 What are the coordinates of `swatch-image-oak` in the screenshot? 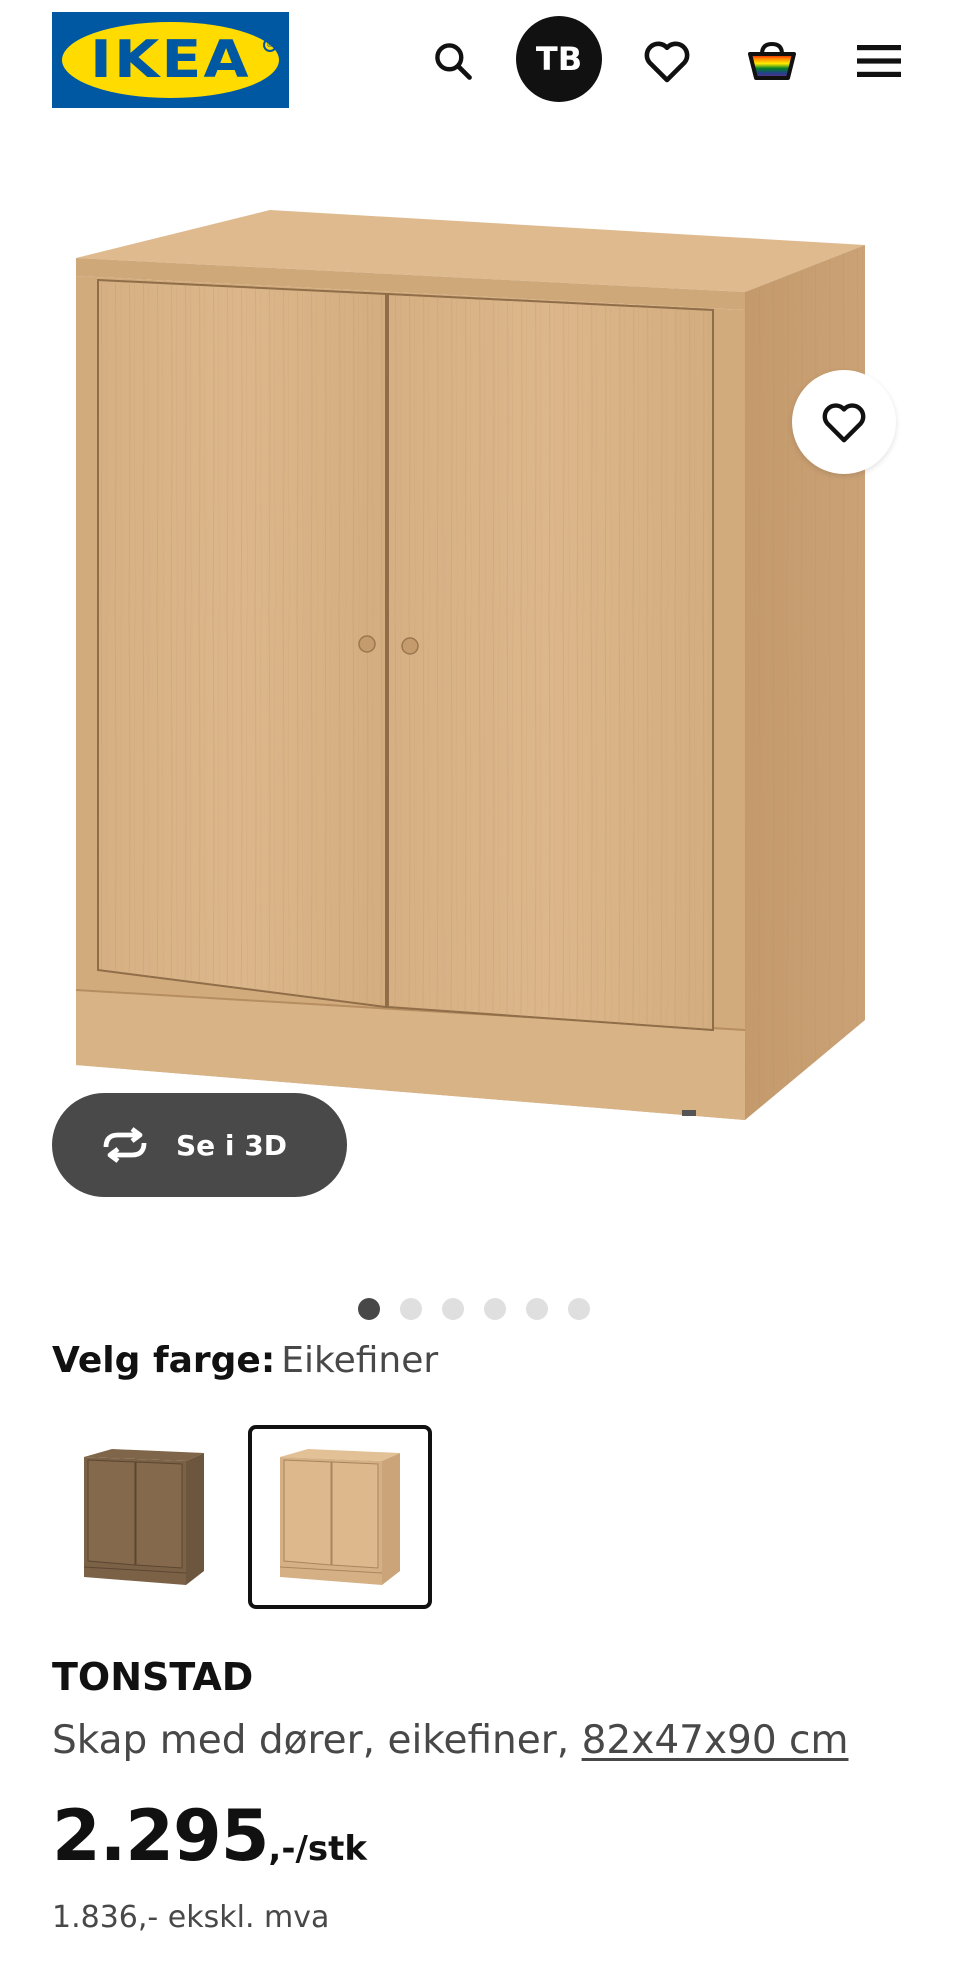 It's located at (339, 1517).